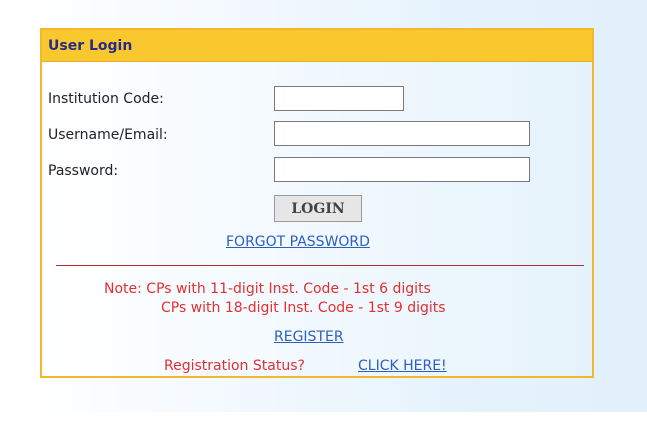 The height and width of the screenshot is (421, 647). What do you see at coordinates (90, 46) in the screenshot?
I see `panel-title: User Login` at bounding box center [90, 46].